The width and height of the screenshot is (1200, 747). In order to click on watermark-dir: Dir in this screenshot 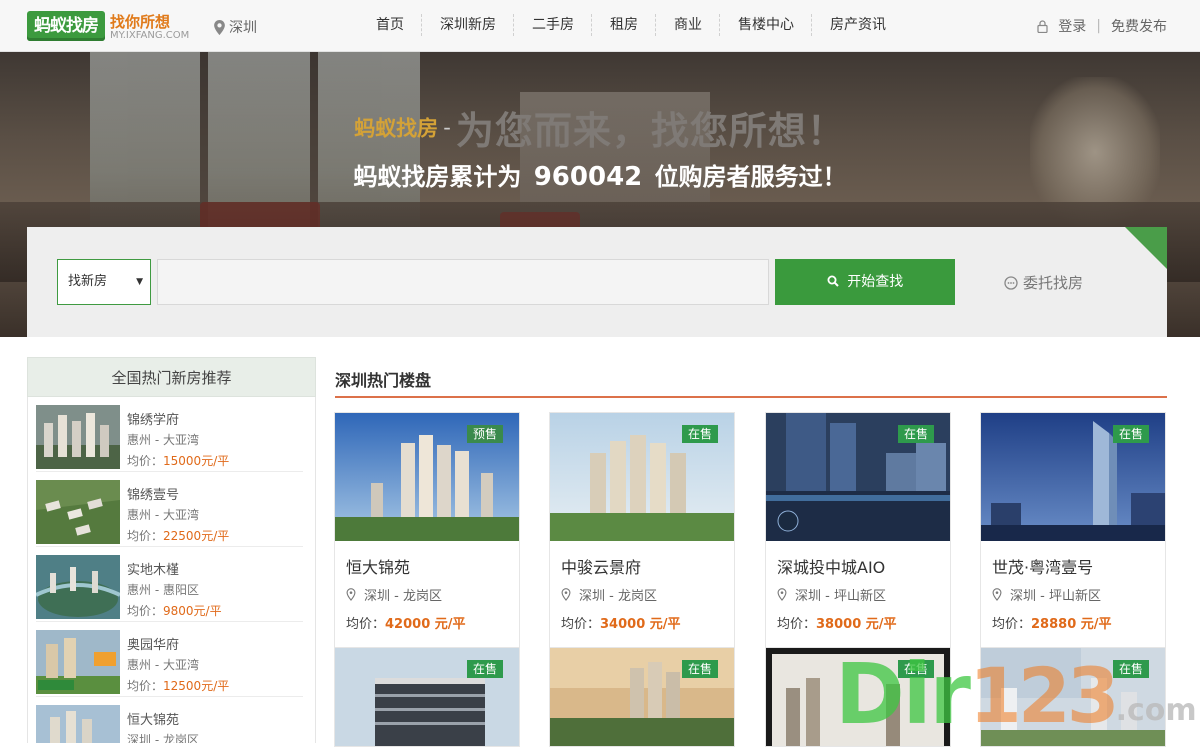, I will do `click(903, 694)`.